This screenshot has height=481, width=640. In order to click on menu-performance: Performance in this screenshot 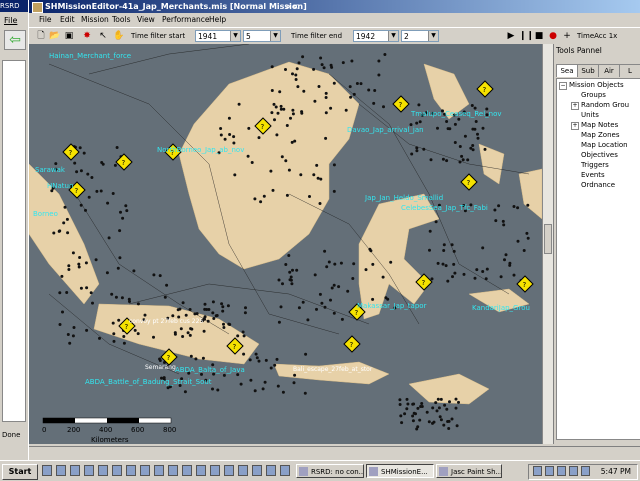, I will do `click(186, 19)`.